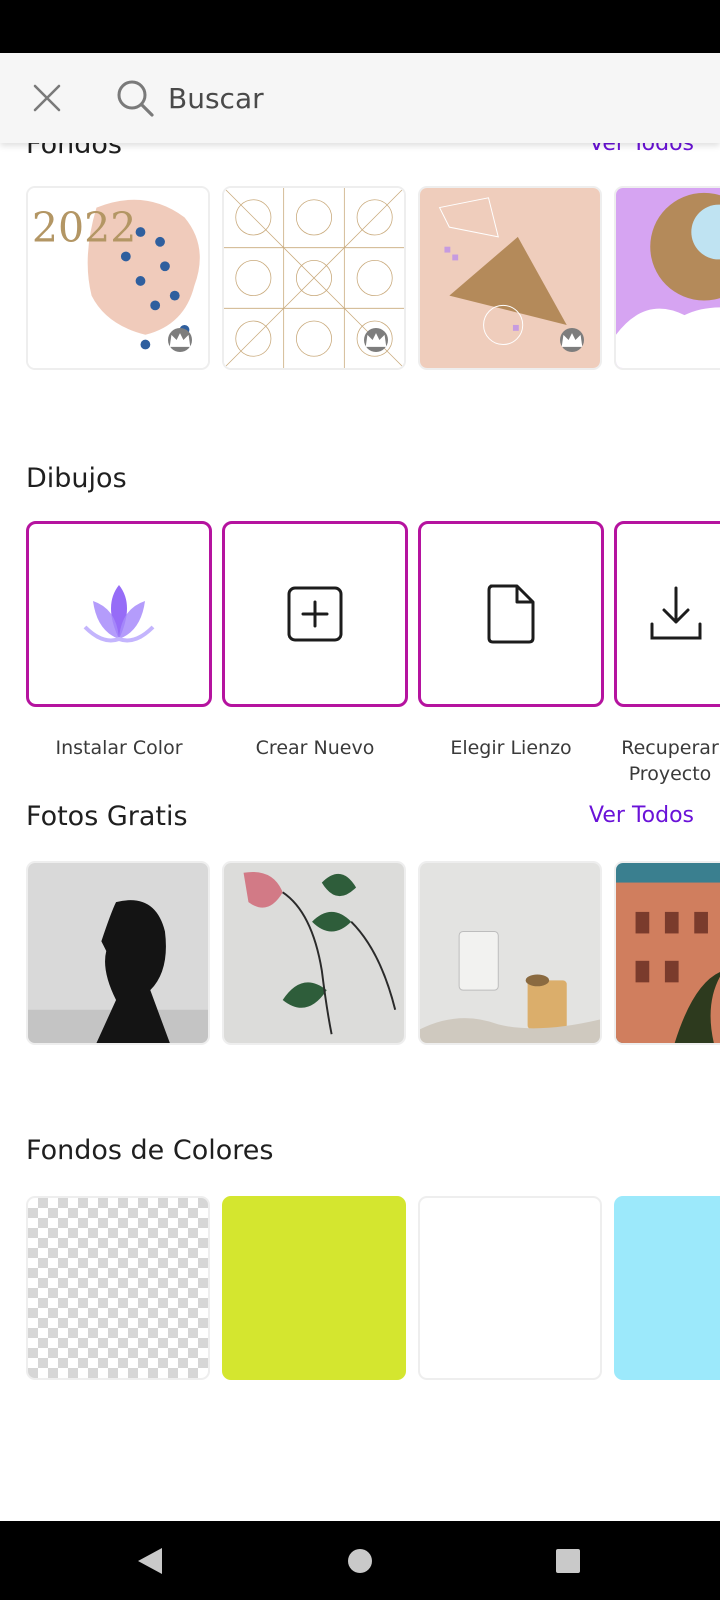 The image size is (720, 1600). Describe the element at coordinates (118, 1288) in the screenshot. I see `color-swatch-transparent` at that location.